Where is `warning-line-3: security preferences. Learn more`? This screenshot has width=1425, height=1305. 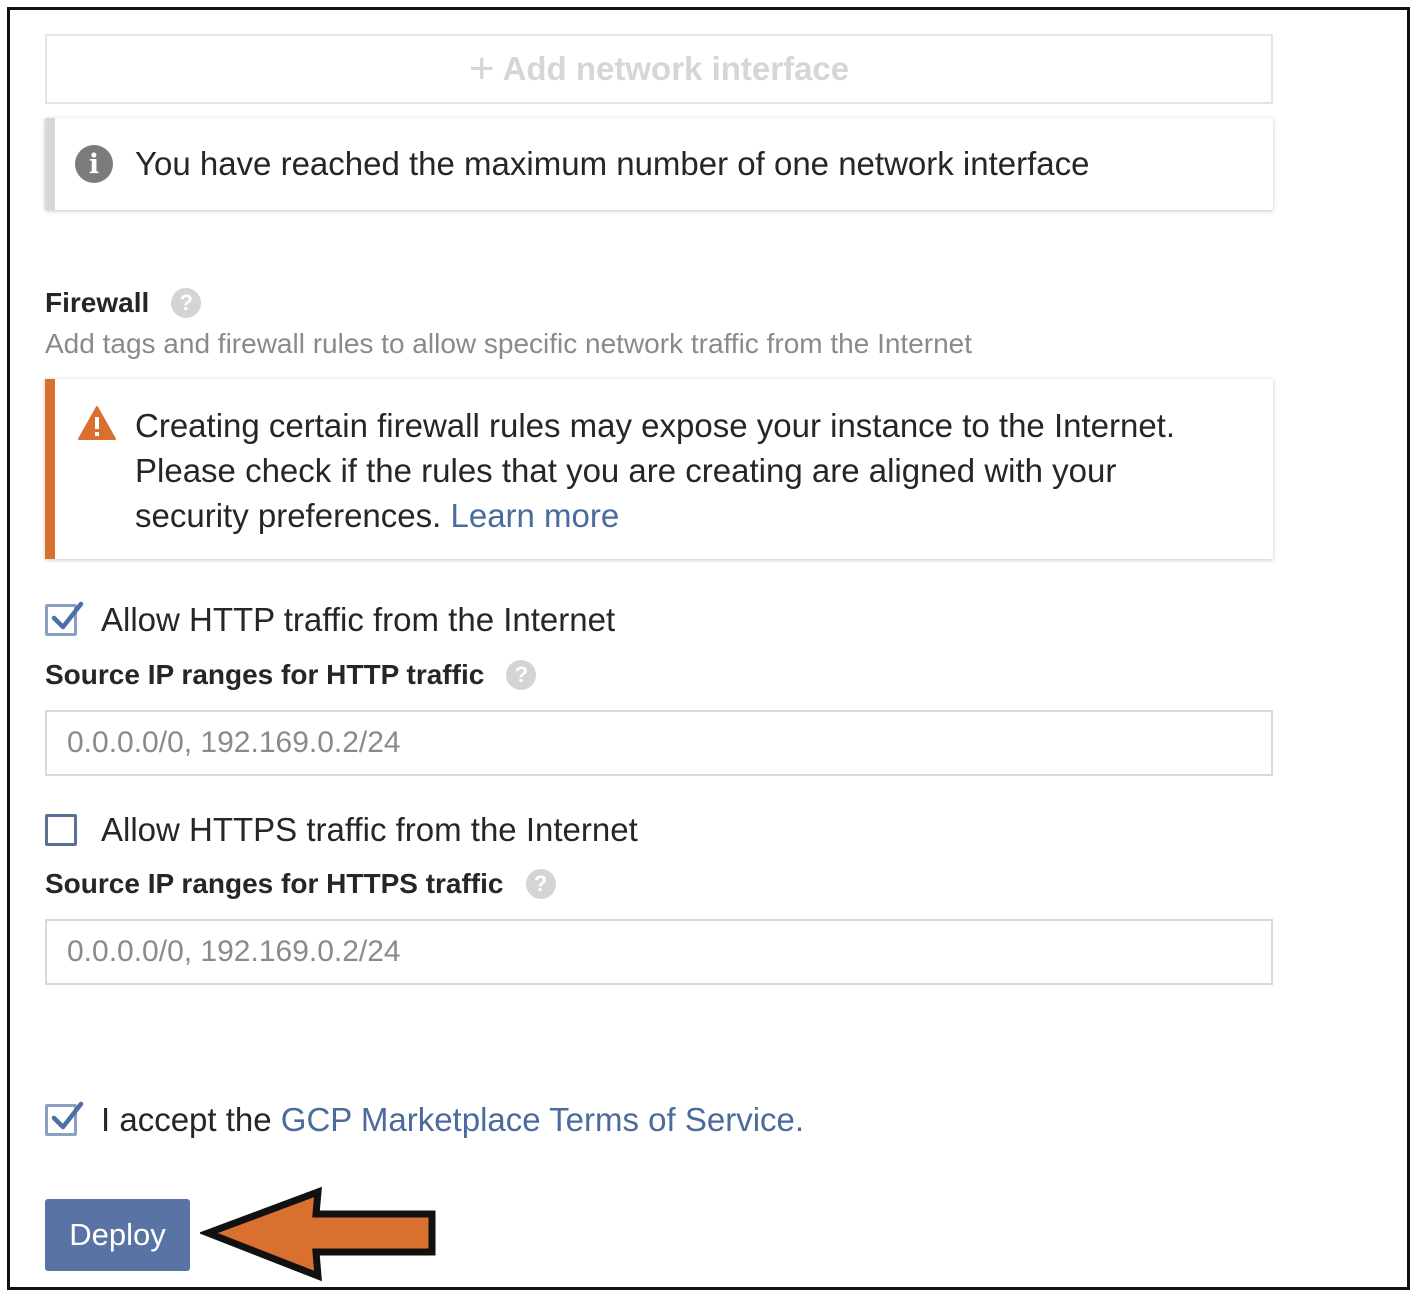 warning-line-3: security preferences. Learn more is located at coordinates (695, 515).